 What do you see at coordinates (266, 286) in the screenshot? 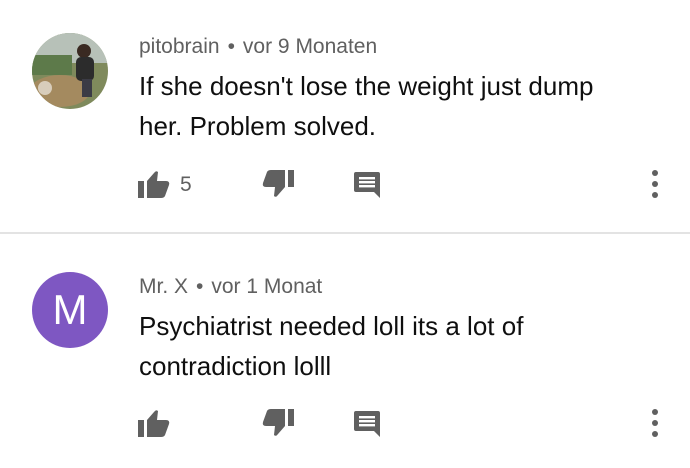
I see `comment-timestamp: vor 1 Monat` at bounding box center [266, 286].